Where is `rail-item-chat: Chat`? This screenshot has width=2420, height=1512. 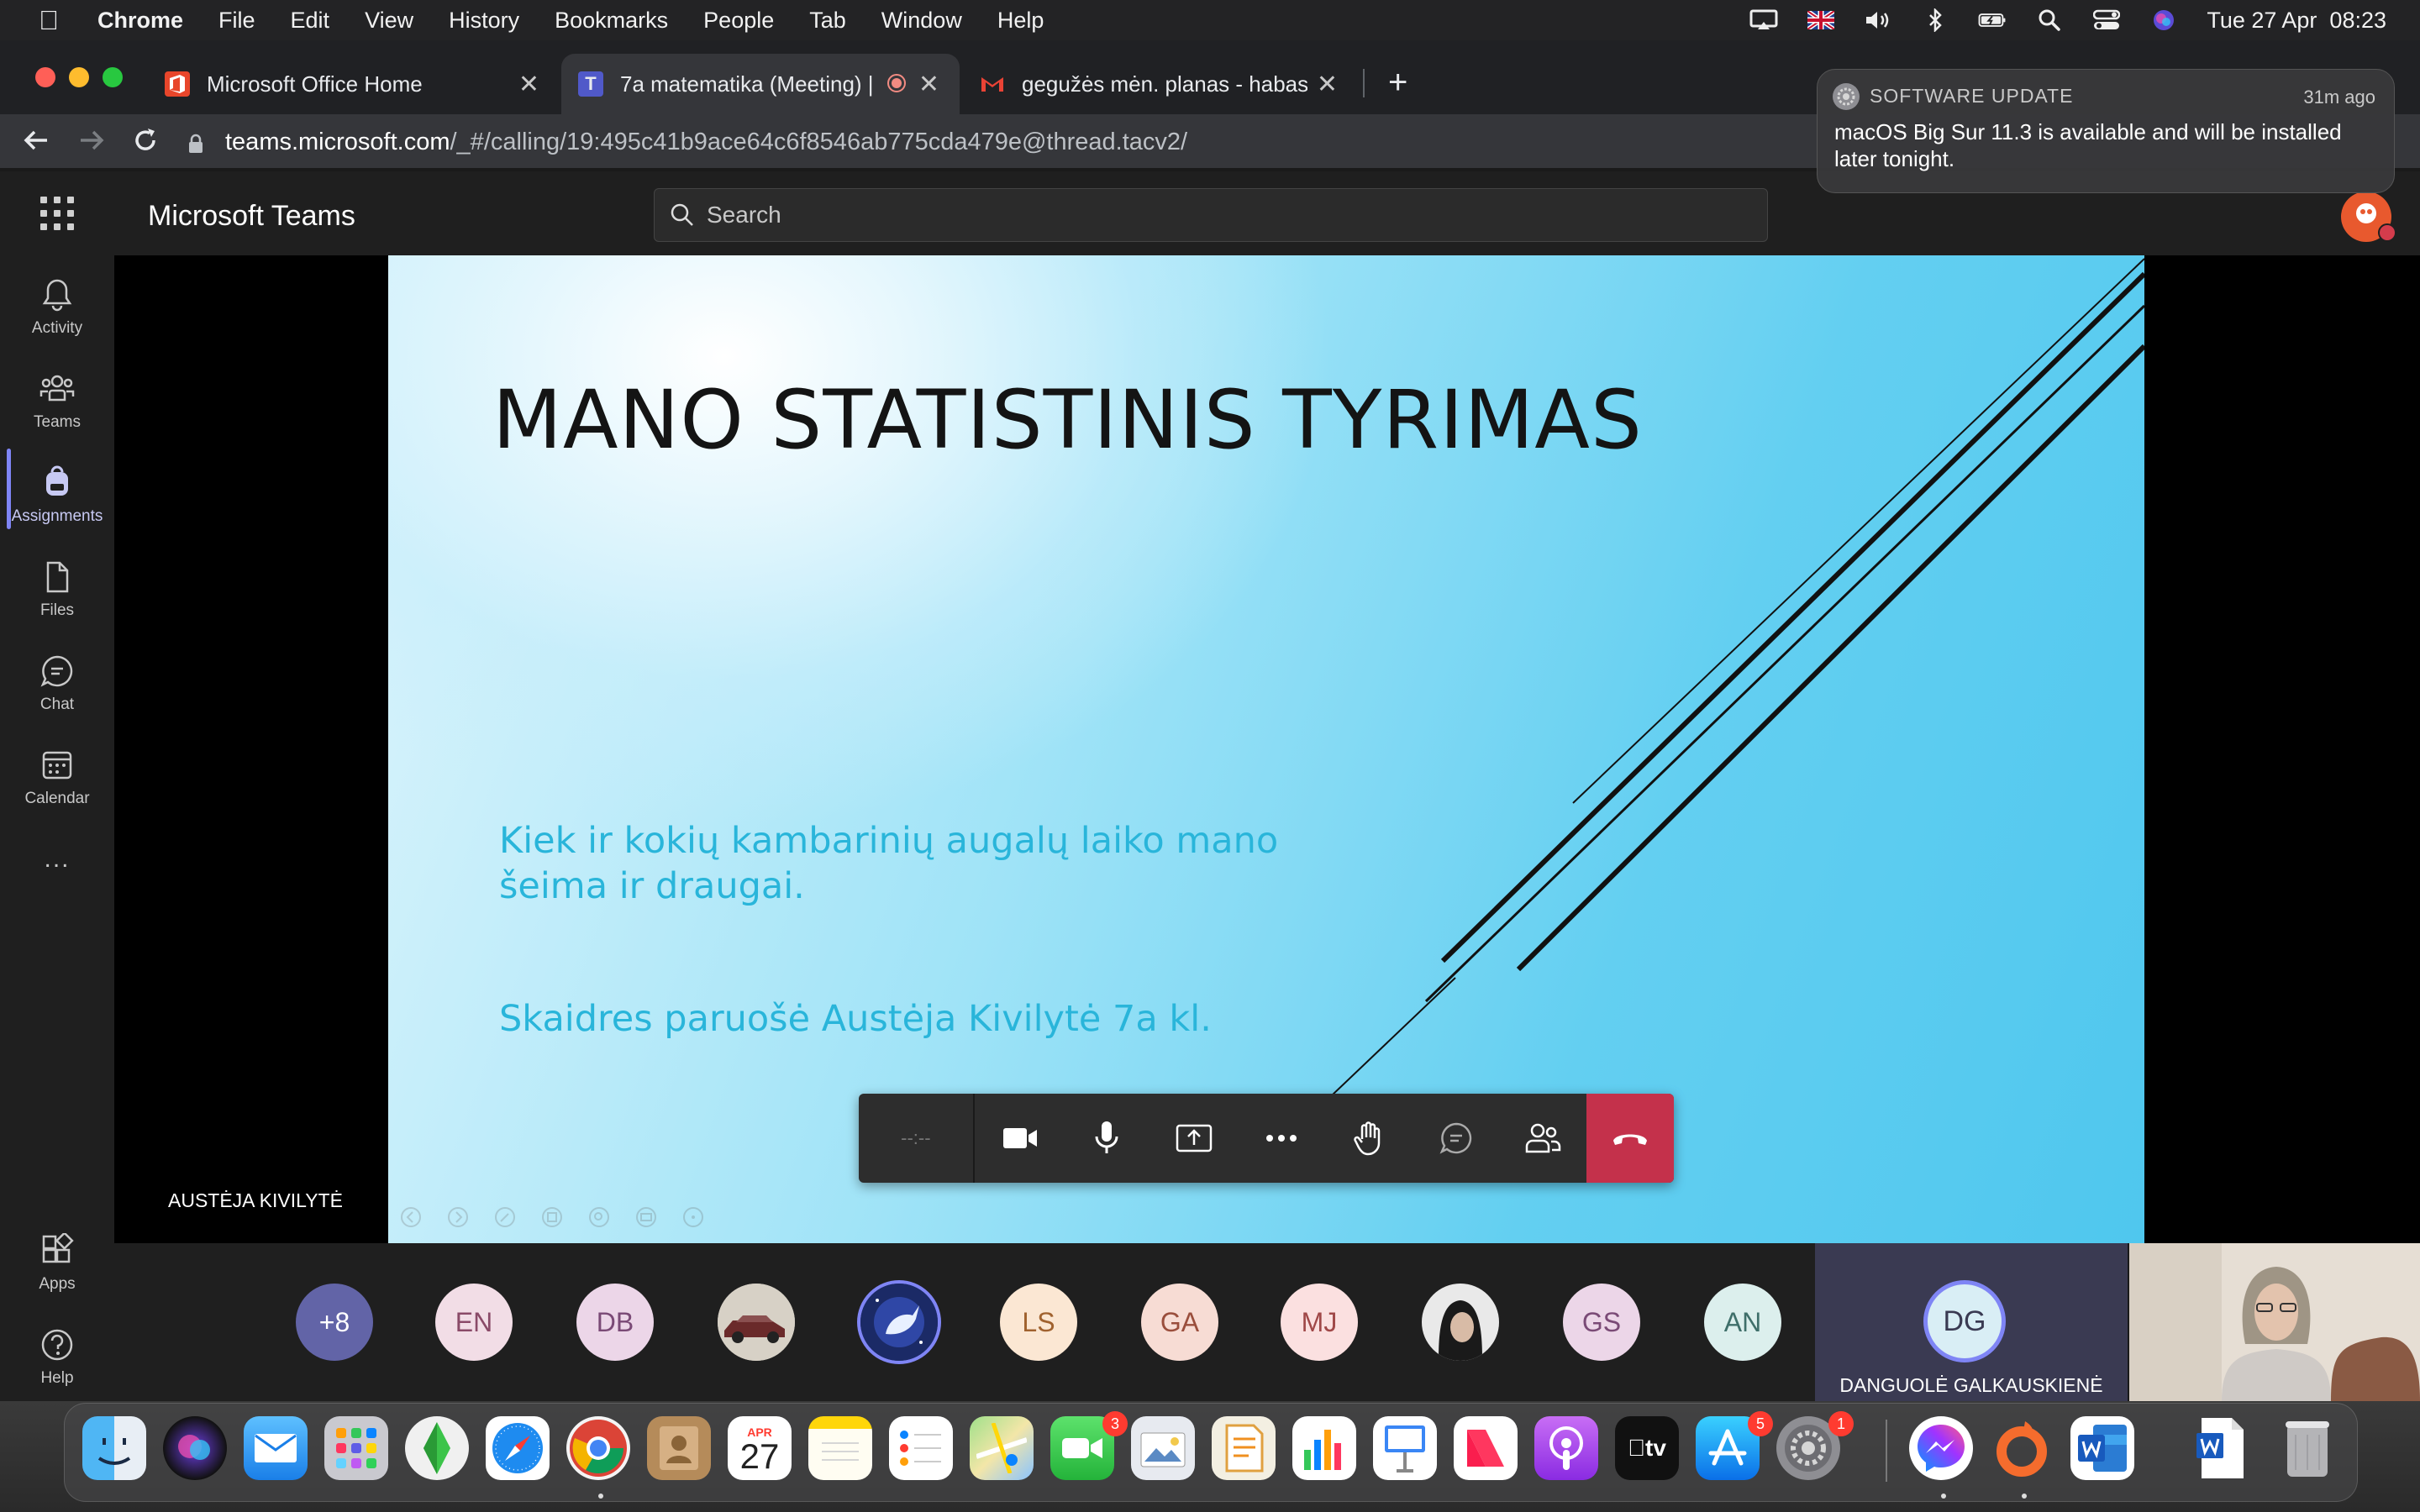 rail-item-chat: Chat is located at coordinates (57, 689).